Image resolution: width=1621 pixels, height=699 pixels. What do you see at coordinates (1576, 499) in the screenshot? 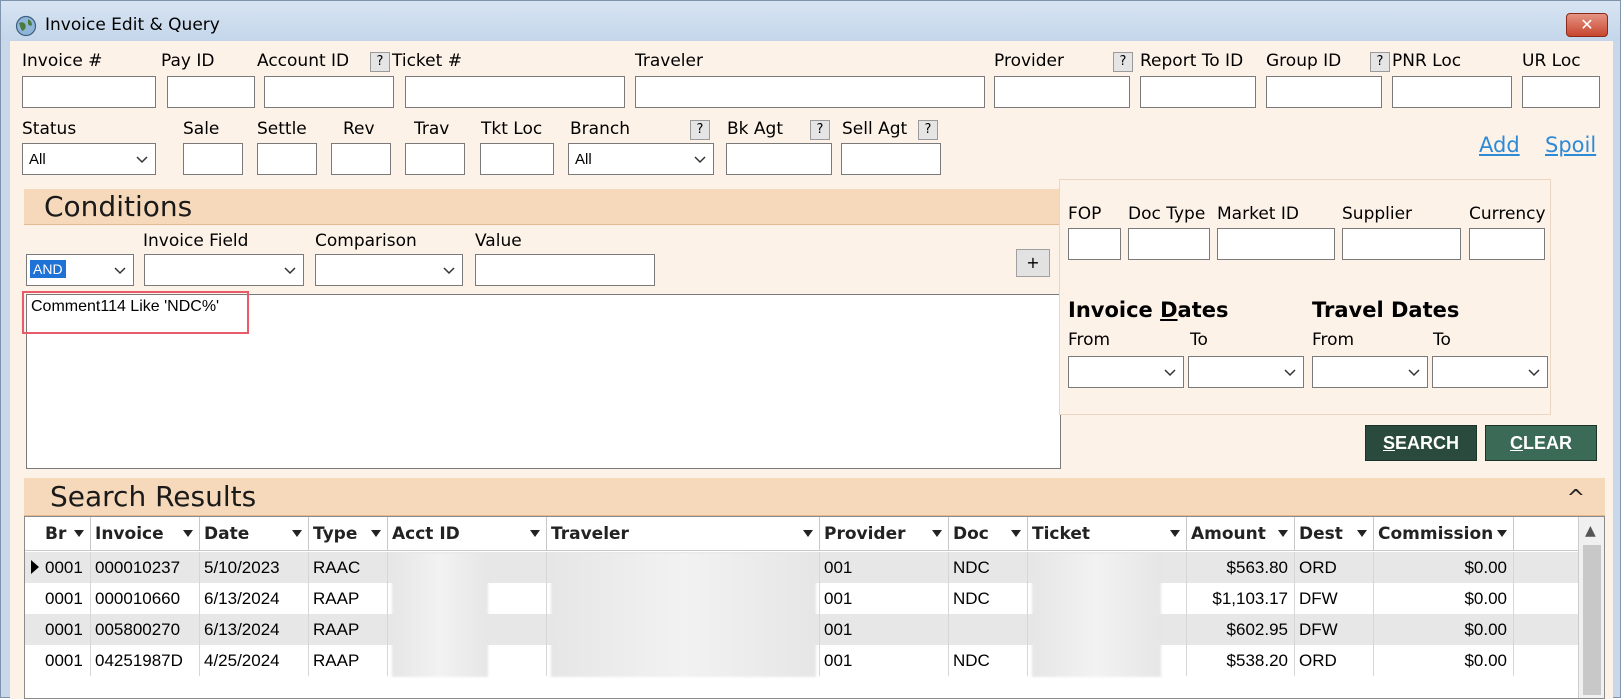
I see `collapse-icon: ^` at bounding box center [1576, 499].